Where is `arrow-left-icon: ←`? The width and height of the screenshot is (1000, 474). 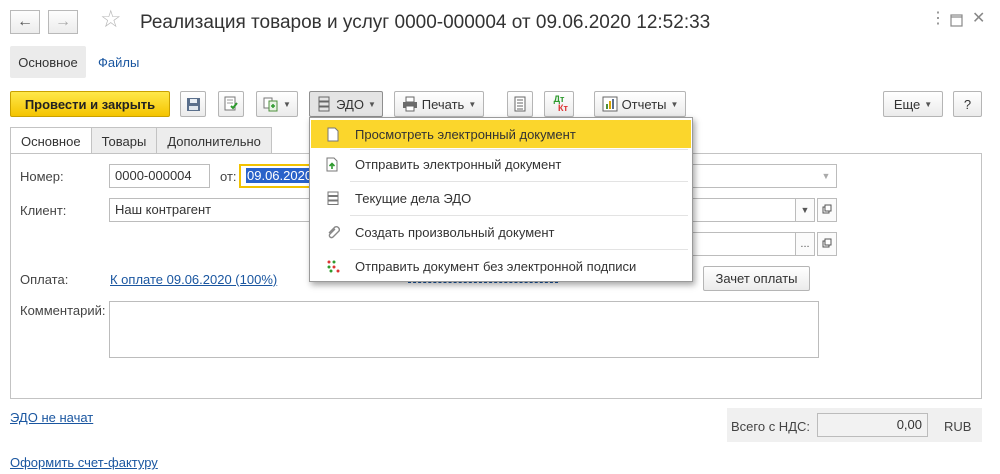
arrow-left-icon: ← is located at coordinates (25, 21).